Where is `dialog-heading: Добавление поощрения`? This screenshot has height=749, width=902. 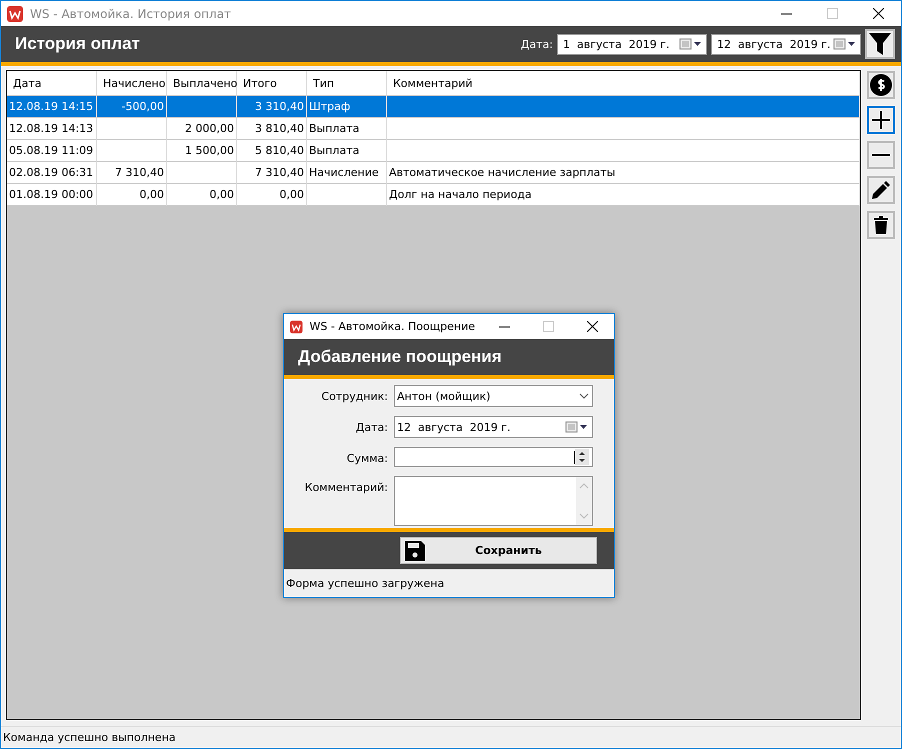
dialog-heading: Добавление поощрения is located at coordinates (400, 357).